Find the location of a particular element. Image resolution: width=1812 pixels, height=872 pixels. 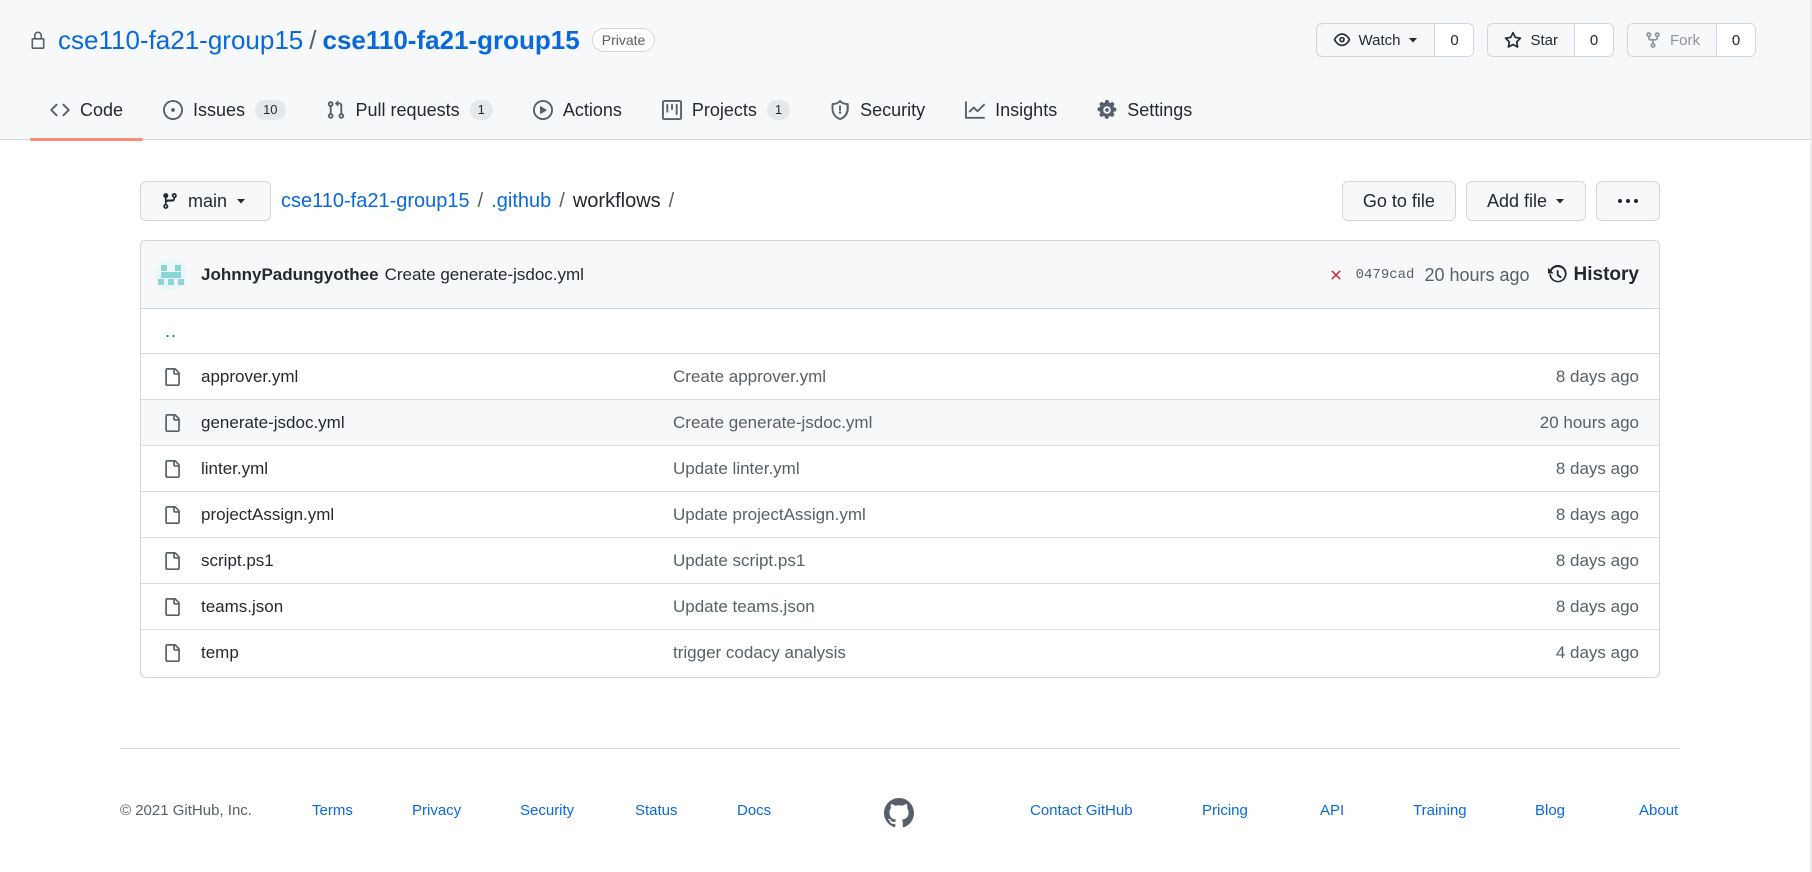

footer-api-link: API is located at coordinates (1332, 810).